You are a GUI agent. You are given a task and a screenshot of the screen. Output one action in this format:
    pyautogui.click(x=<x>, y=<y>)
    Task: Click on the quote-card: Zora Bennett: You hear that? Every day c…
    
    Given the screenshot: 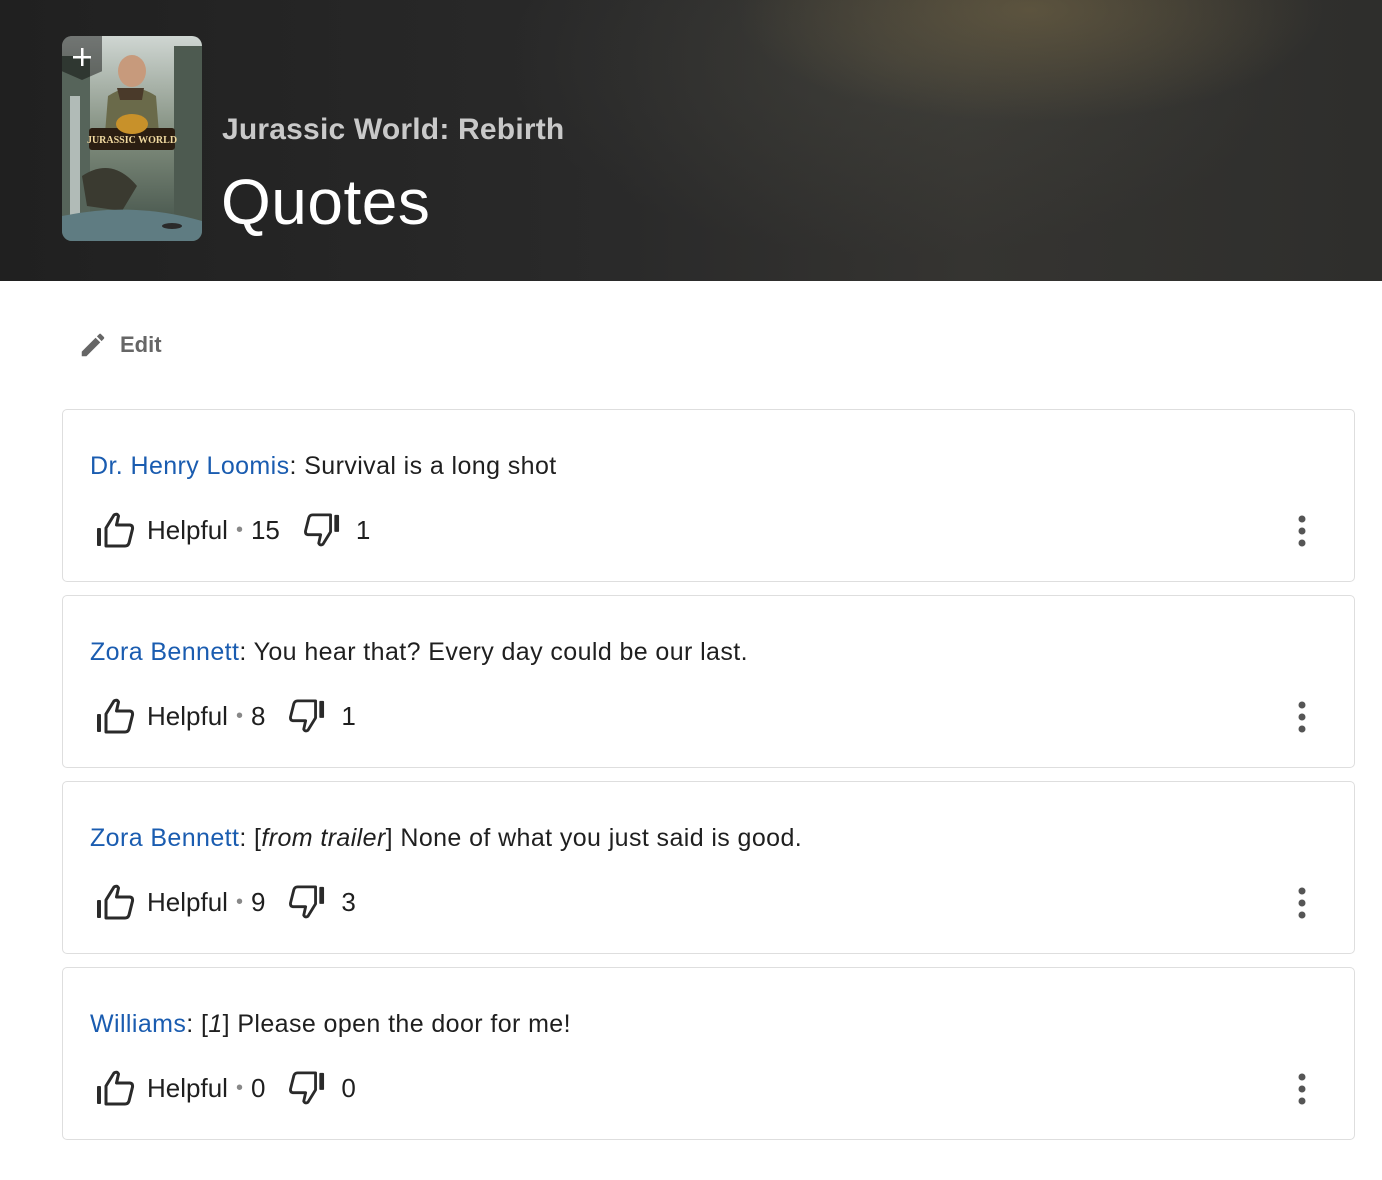 What is the action you would take?
    pyautogui.click(x=708, y=681)
    